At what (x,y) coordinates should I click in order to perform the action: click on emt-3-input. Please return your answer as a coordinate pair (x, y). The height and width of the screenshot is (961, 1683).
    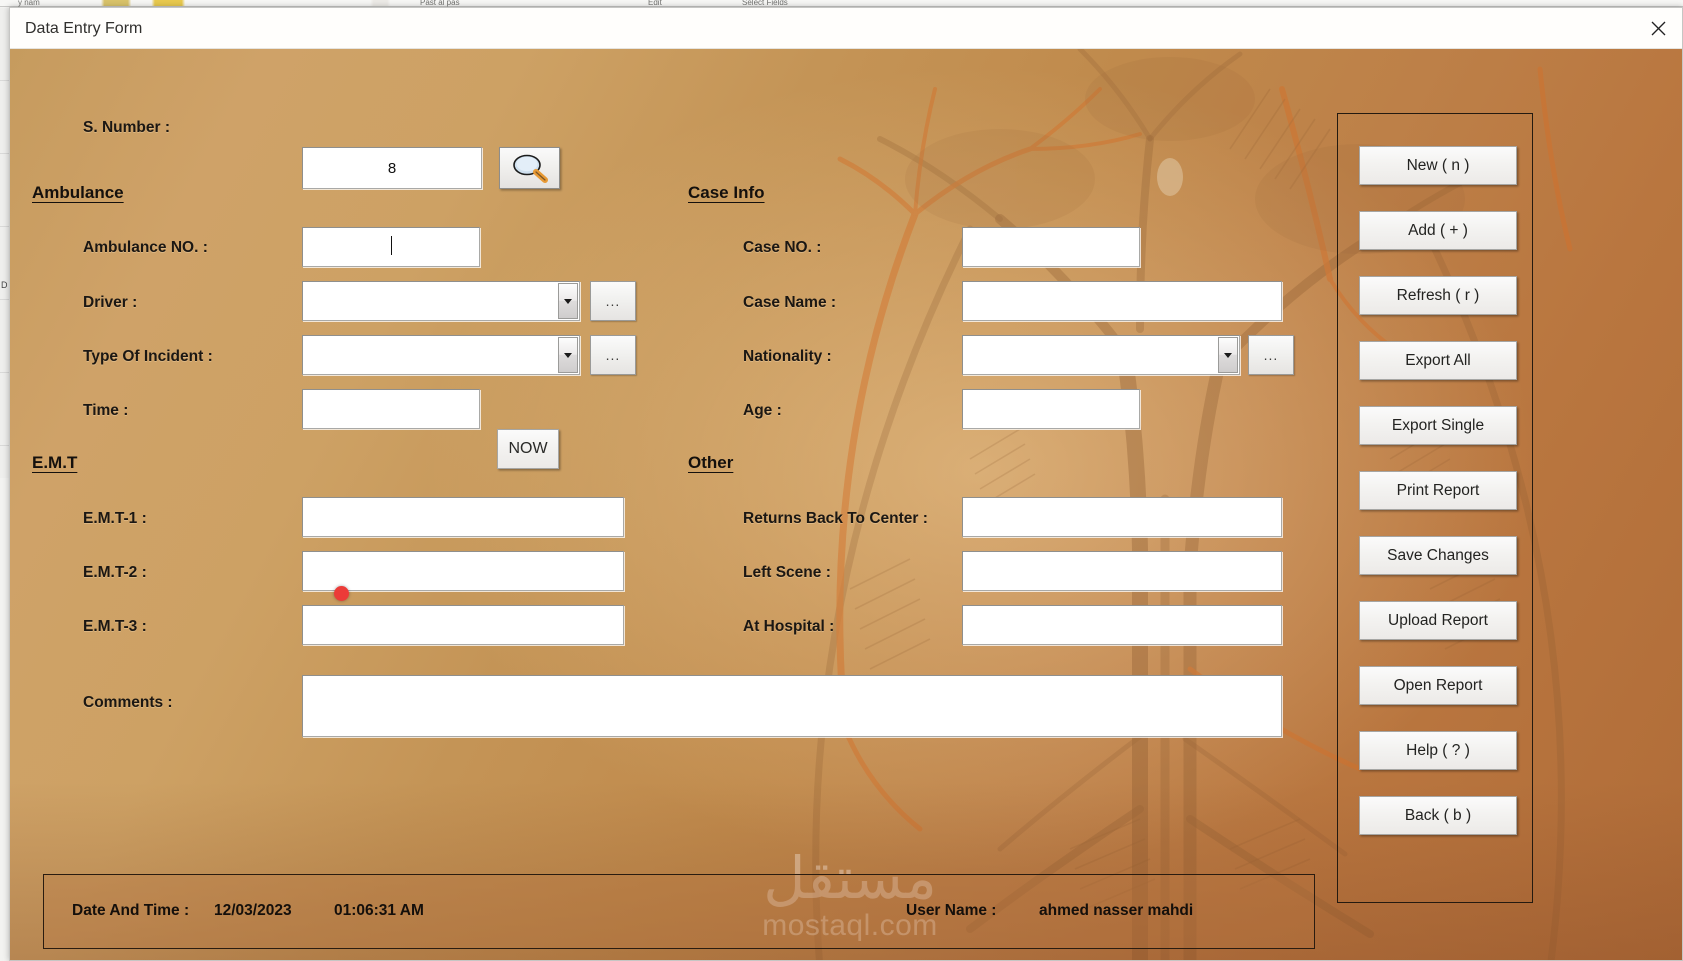
    Looking at the image, I should click on (463, 625).